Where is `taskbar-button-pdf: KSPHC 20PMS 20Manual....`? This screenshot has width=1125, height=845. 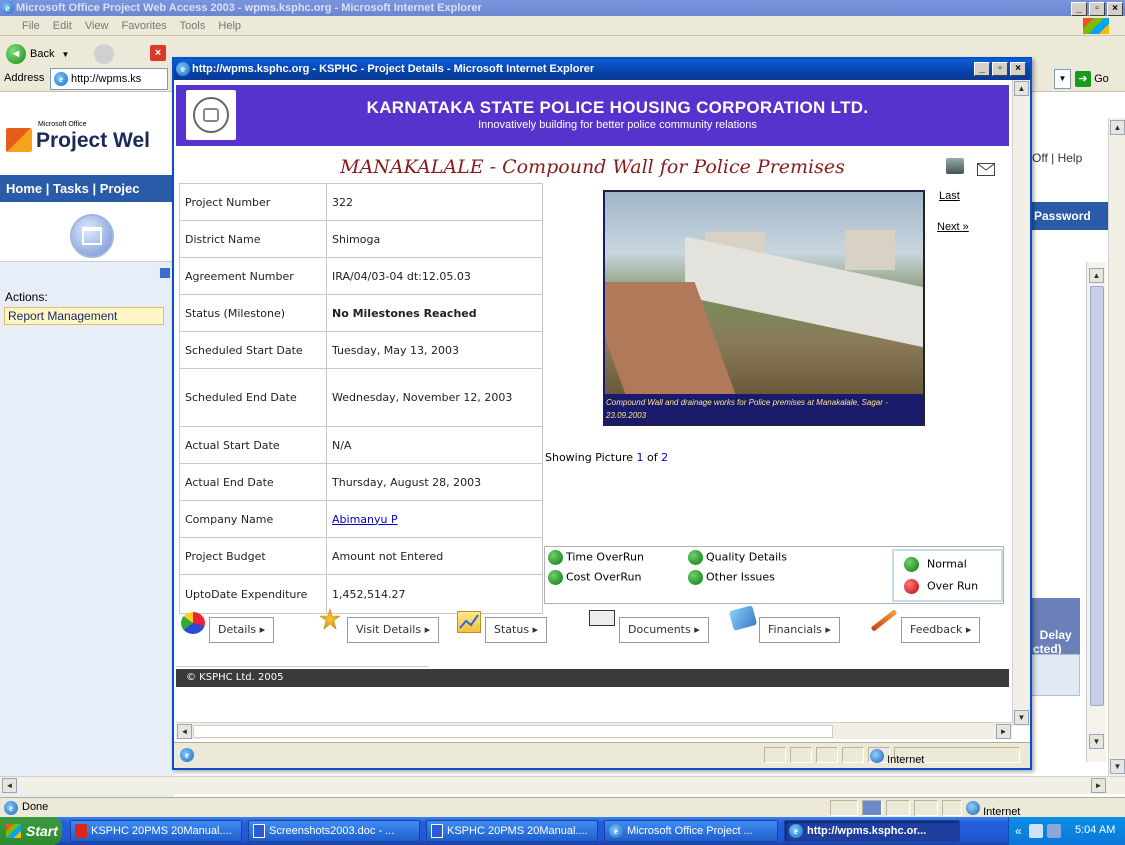 taskbar-button-pdf: KSPHC 20PMS 20Manual.... is located at coordinates (156, 831).